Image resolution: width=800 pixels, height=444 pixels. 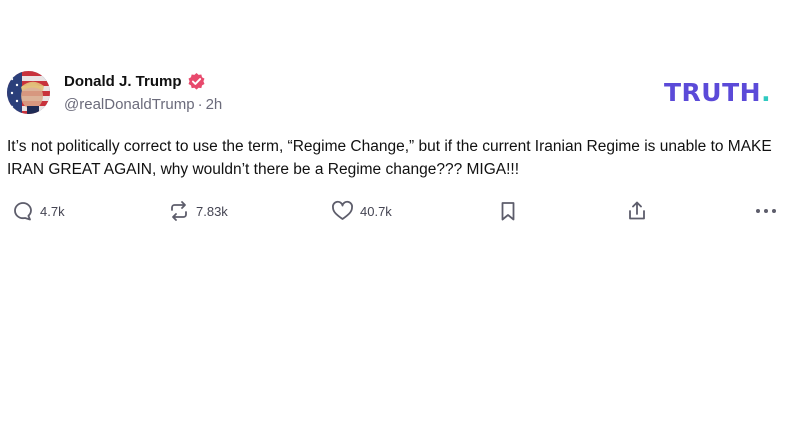 What do you see at coordinates (38, 211) in the screenshot?
I see `reply-button: 4.7k` at bounding box center [38, 211].